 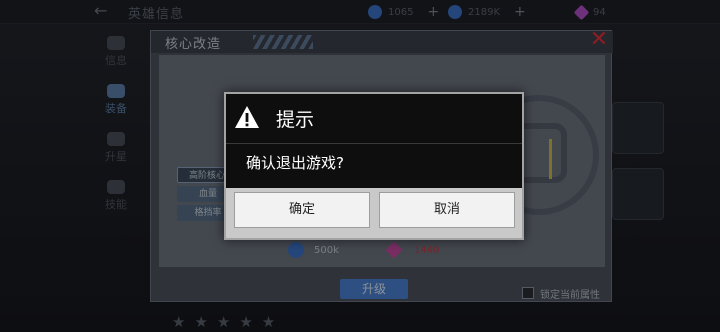 I want to click on dialog-title: 提示, so click(x=295, y=120).